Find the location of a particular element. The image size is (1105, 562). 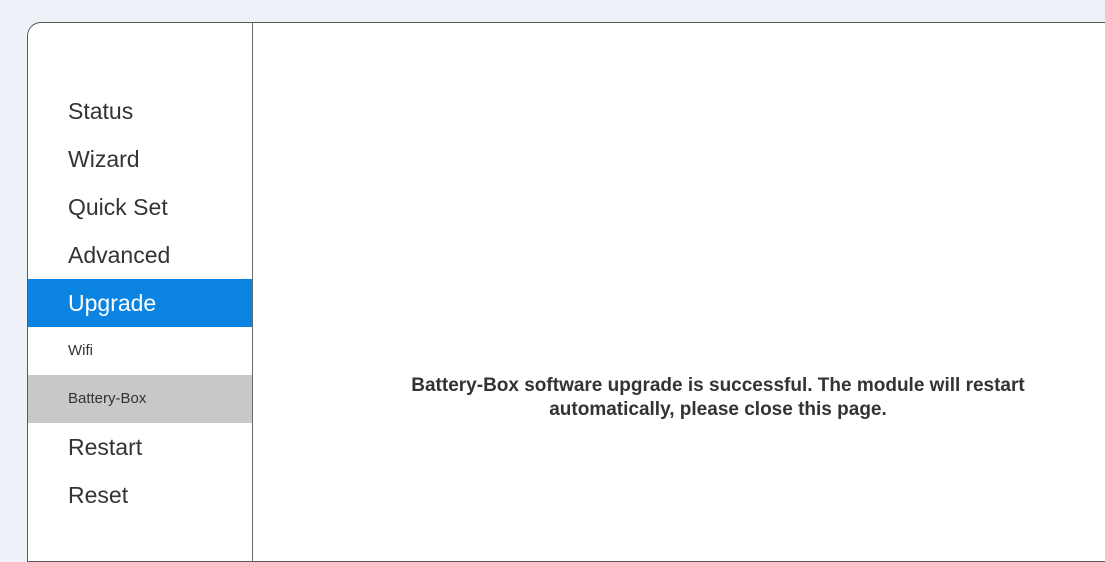

sidebar-subitem-battery-box: Battery-Box is located at coordinates (140, 399).